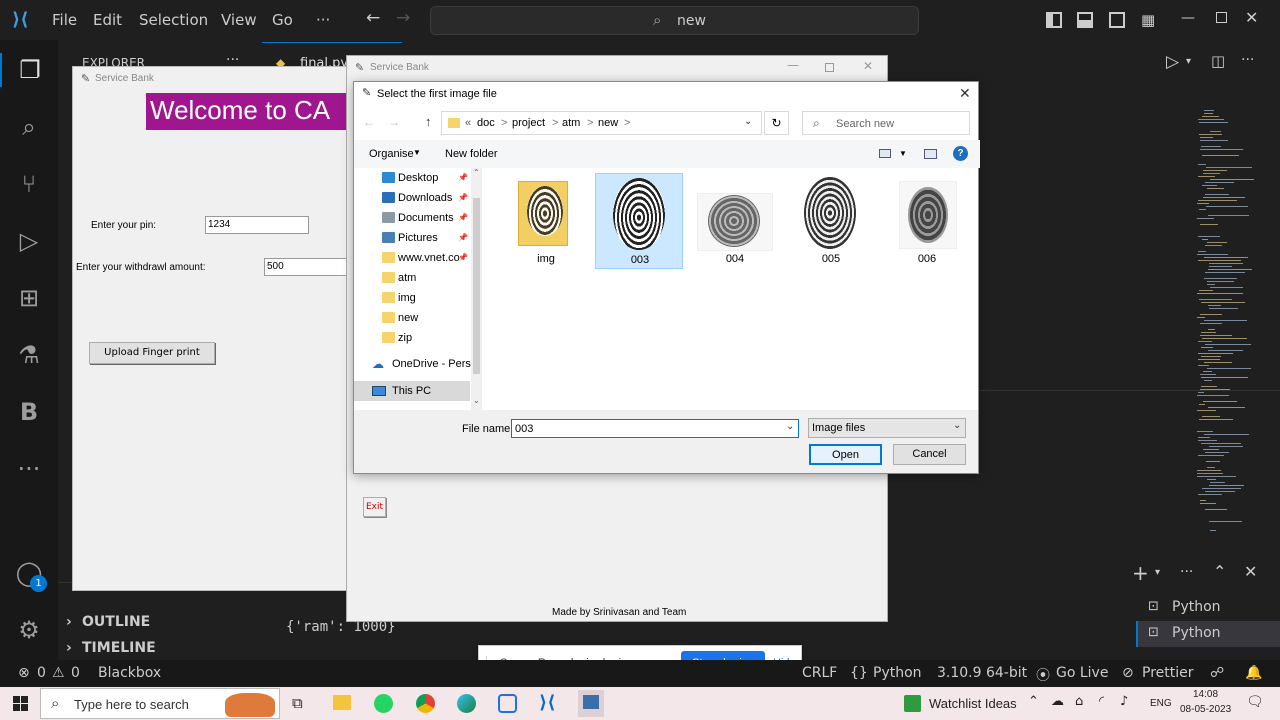 The height and width of the screenshot is (720, 1280). What do you see at coordinates (982, 673) in the screenshot?
I see `interpreter-status: 3.10.9 64-bit` at bounding box center [982, 673].